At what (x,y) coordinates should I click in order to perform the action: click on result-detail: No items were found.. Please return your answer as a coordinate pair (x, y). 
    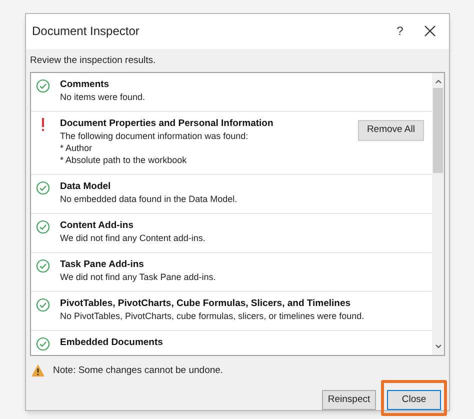
    Looking at the image, I should click on (103, 97).